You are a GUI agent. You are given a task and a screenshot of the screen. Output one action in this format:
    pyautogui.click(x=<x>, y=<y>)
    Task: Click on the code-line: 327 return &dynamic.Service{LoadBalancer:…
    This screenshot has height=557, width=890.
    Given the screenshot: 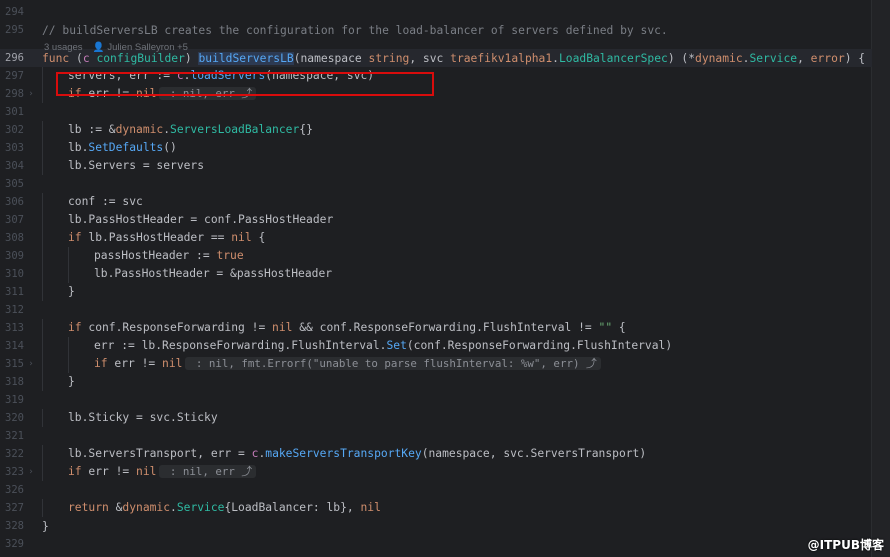 What is the action you would take?
    pyautogui.click(x=436, y=508)
    